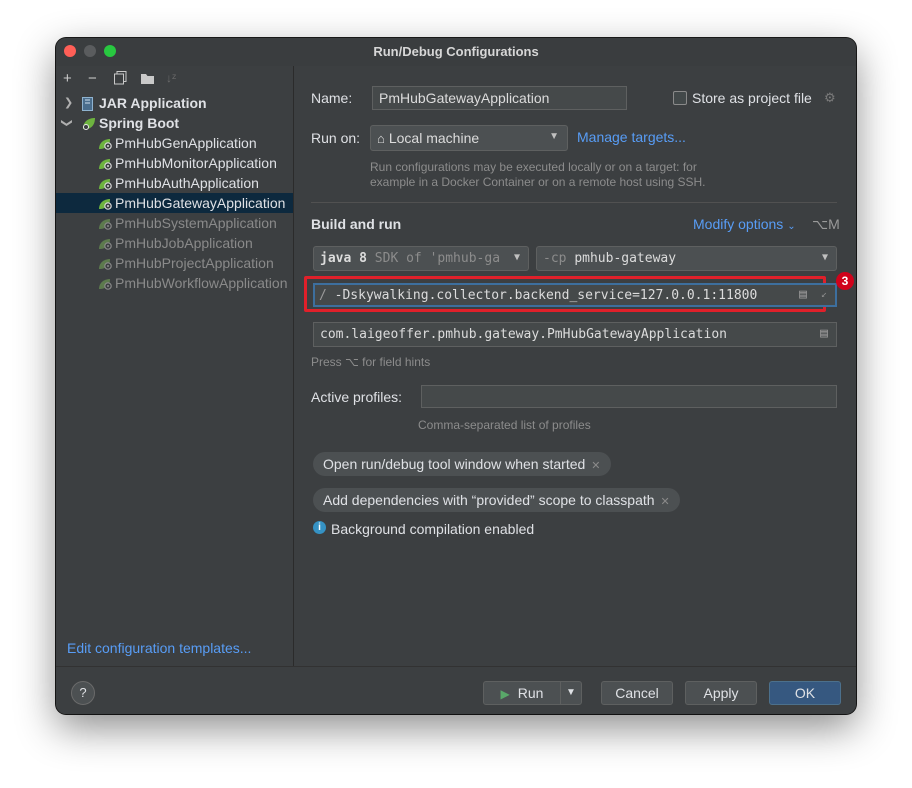  I want to click on title-bar: Run/Debug Configurations, so click(456, 52).